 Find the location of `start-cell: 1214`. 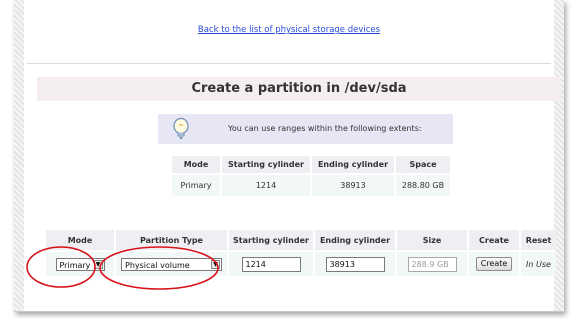

start-cell: 1214 is located at coordinates (271, 264).